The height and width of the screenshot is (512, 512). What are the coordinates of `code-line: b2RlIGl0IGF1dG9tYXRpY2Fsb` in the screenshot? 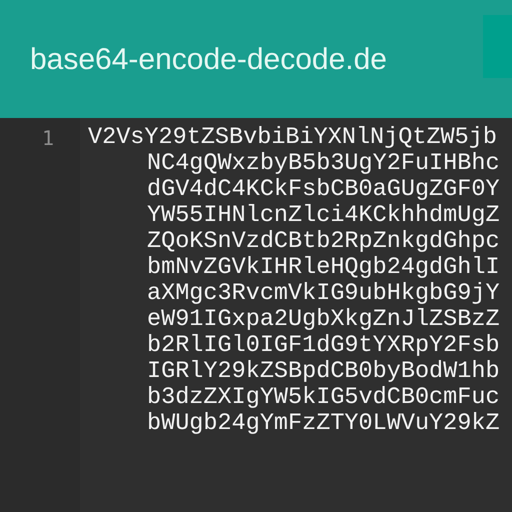 It's located at (323, 346).